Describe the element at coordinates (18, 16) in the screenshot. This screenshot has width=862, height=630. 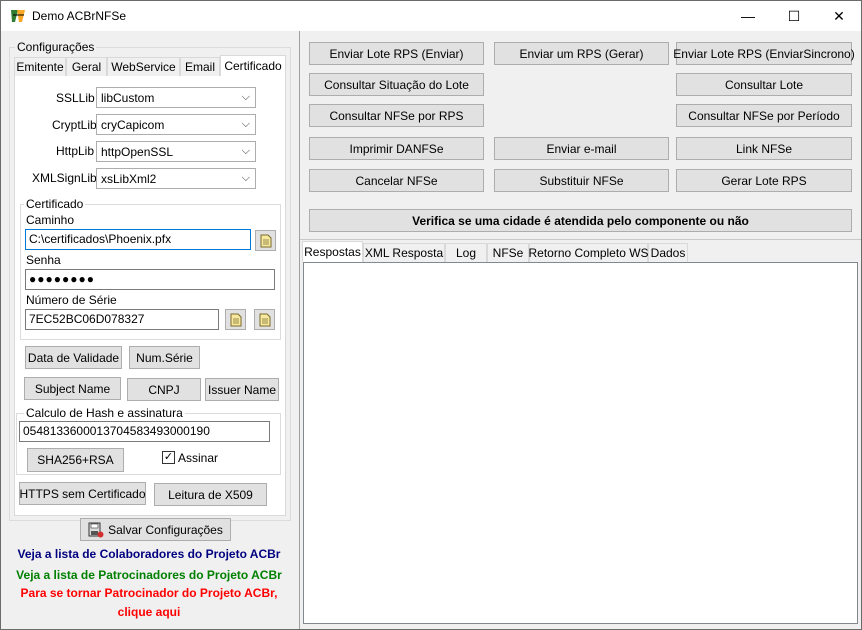
I see `app-logo-icon` at that location.